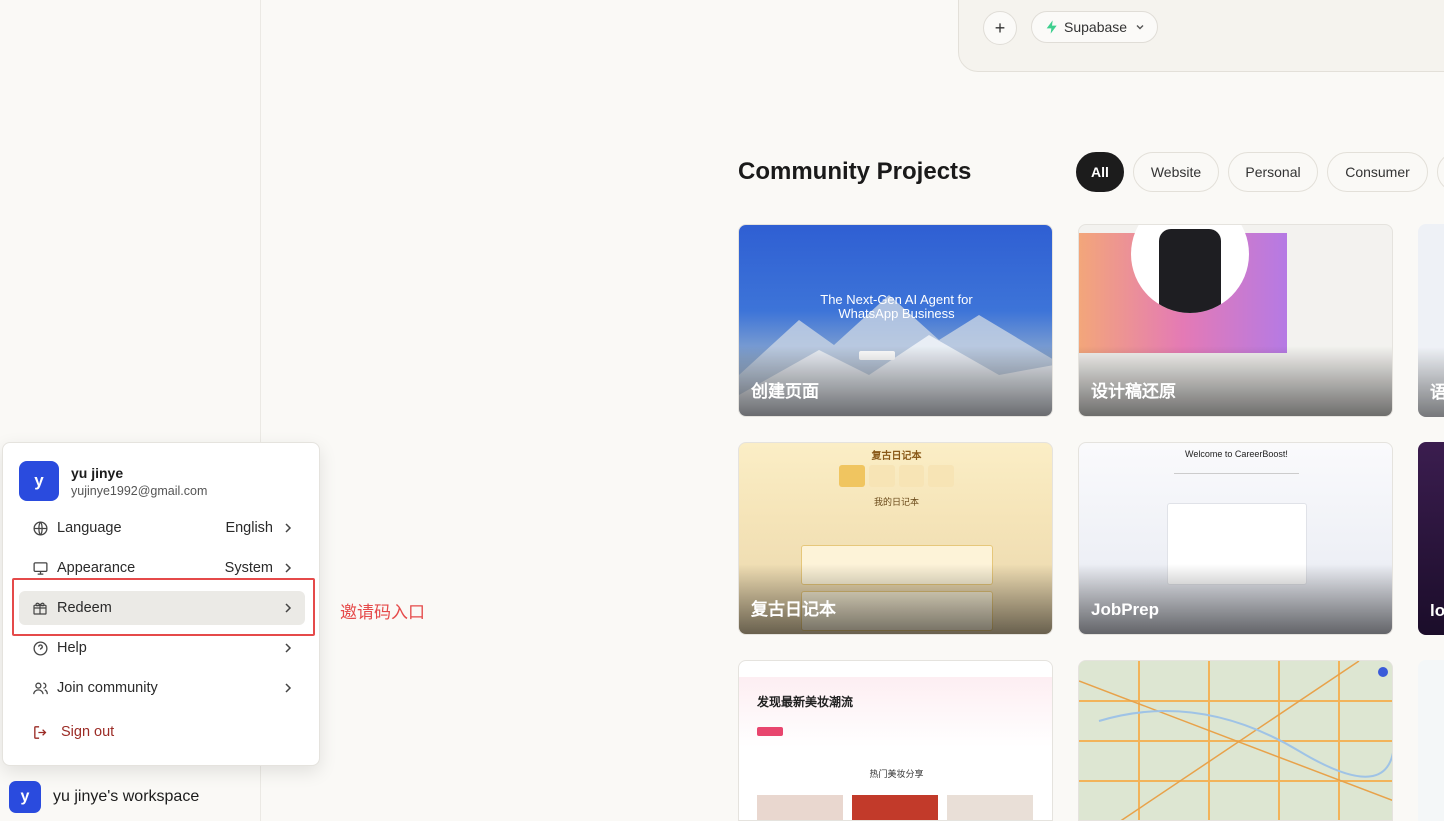 The image size is (1444, 821). I want to click on chevron-down-icon, so click(1140, 27).